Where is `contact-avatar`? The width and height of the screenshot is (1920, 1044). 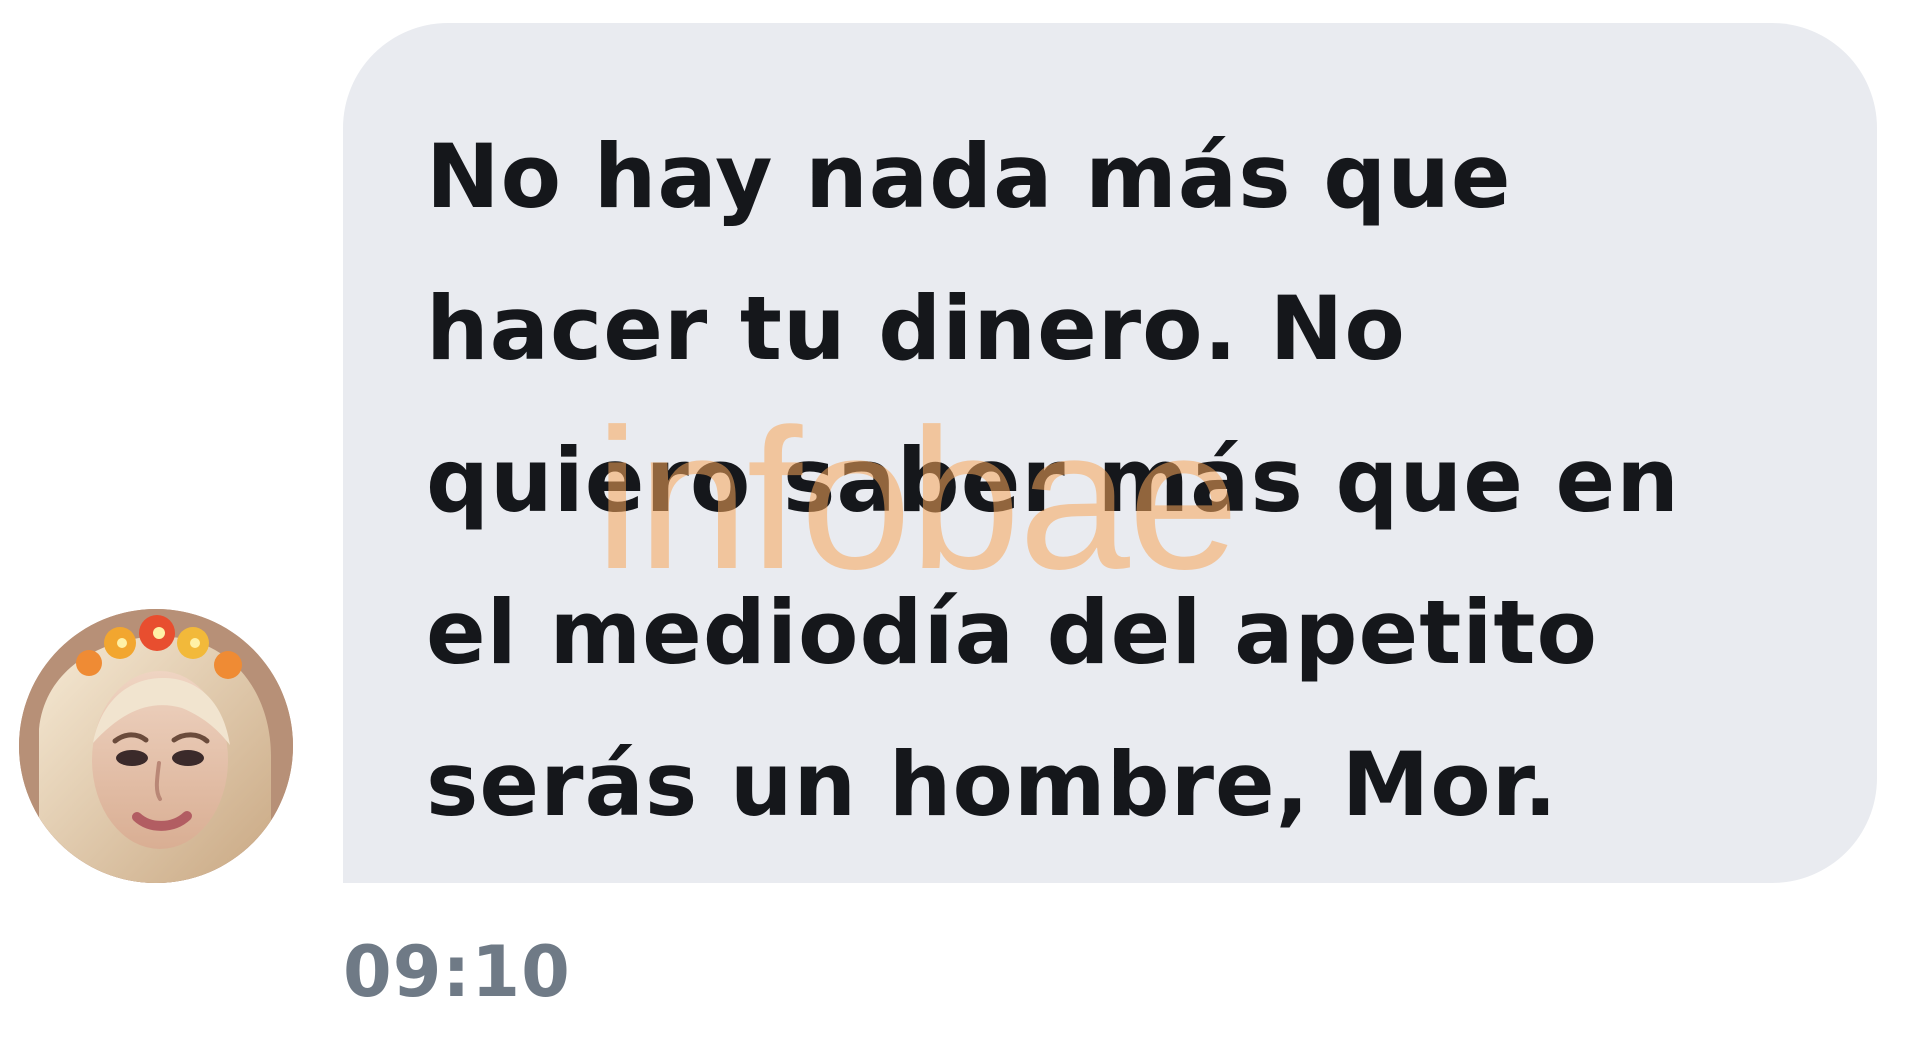 contact-avatar is located at coordinates (156, 746).